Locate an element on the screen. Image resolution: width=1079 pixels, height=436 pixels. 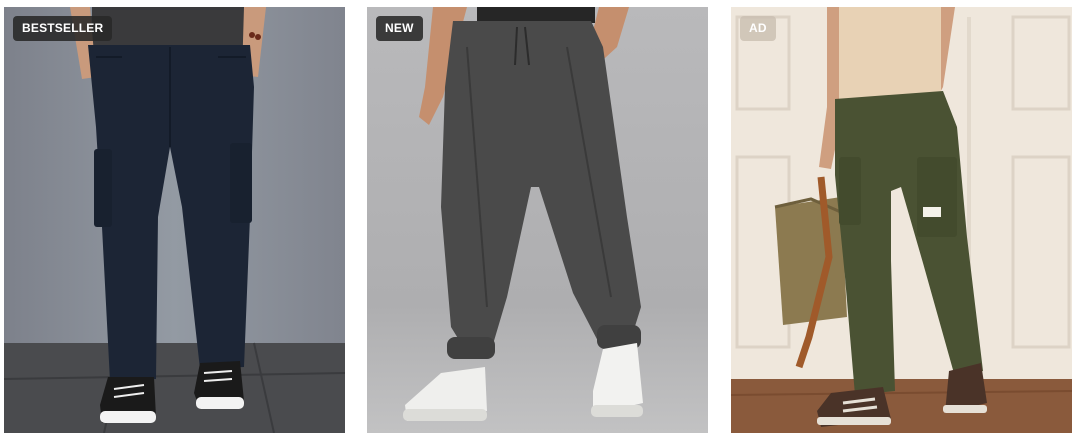
ad-badge: AD is located at coordinates (758, 28).